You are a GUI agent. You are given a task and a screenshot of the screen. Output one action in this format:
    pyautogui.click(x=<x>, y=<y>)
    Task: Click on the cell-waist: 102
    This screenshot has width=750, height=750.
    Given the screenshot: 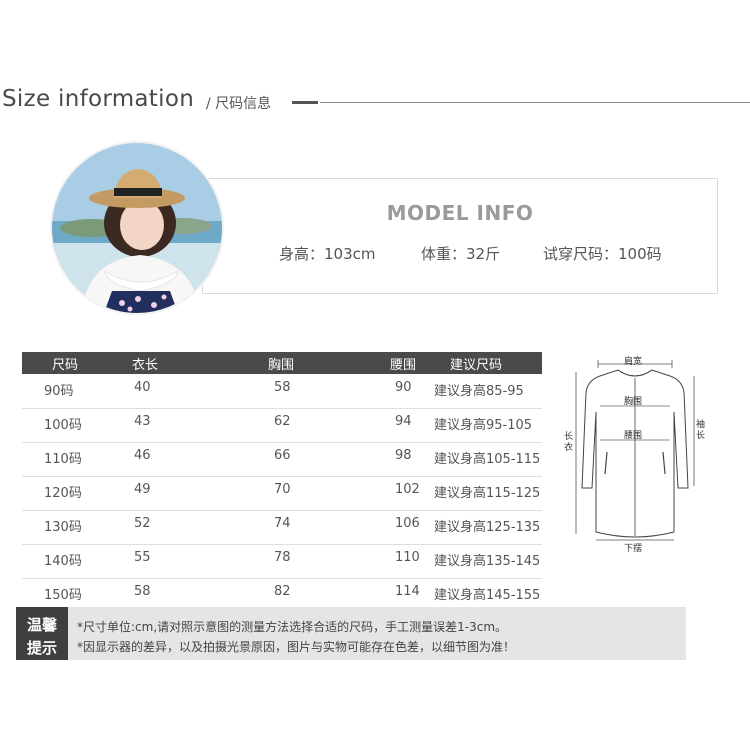 What is the action you would take?
    pyautogui.click(x=407, y=489)
    